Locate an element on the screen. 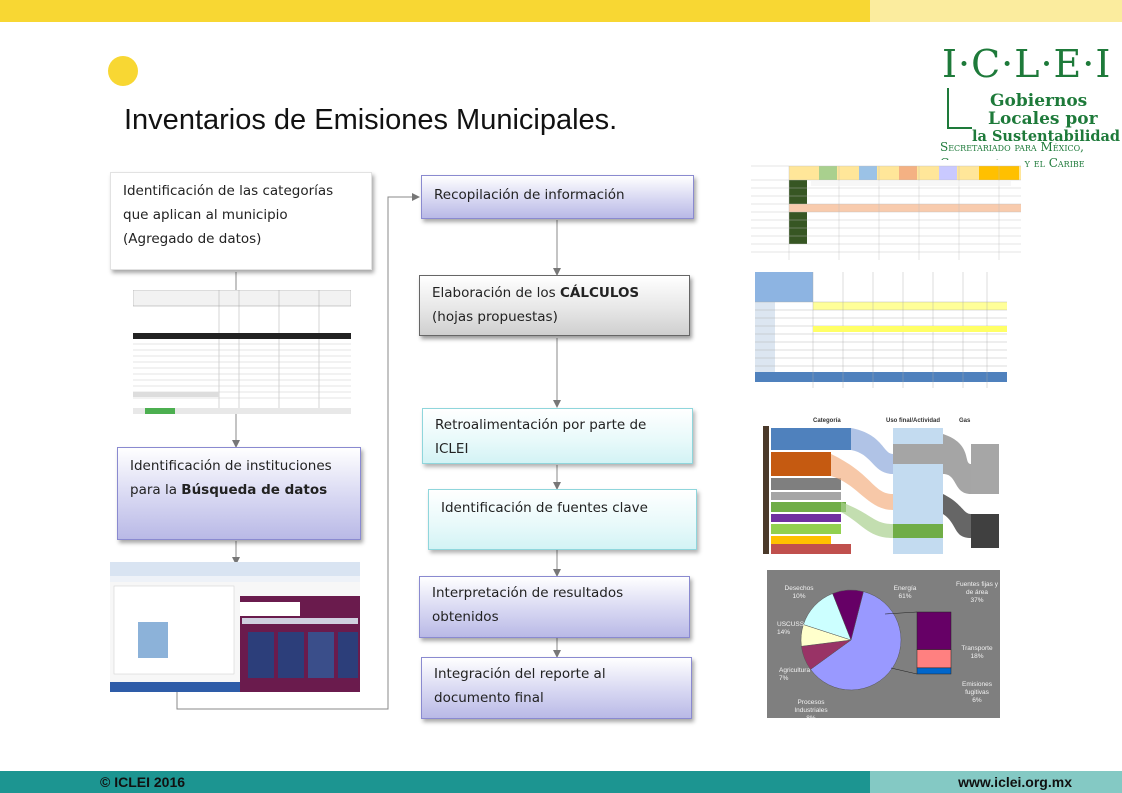  step-text-line: Elaboración de los CÁLCULOS is located at coordinates (536, 293).